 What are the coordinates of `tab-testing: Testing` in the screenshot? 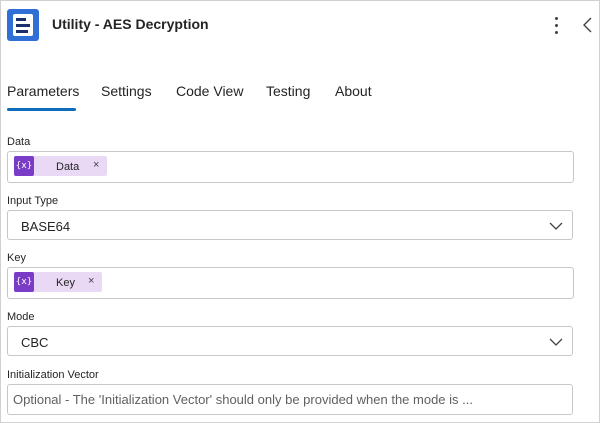 It's located at (288, 91).